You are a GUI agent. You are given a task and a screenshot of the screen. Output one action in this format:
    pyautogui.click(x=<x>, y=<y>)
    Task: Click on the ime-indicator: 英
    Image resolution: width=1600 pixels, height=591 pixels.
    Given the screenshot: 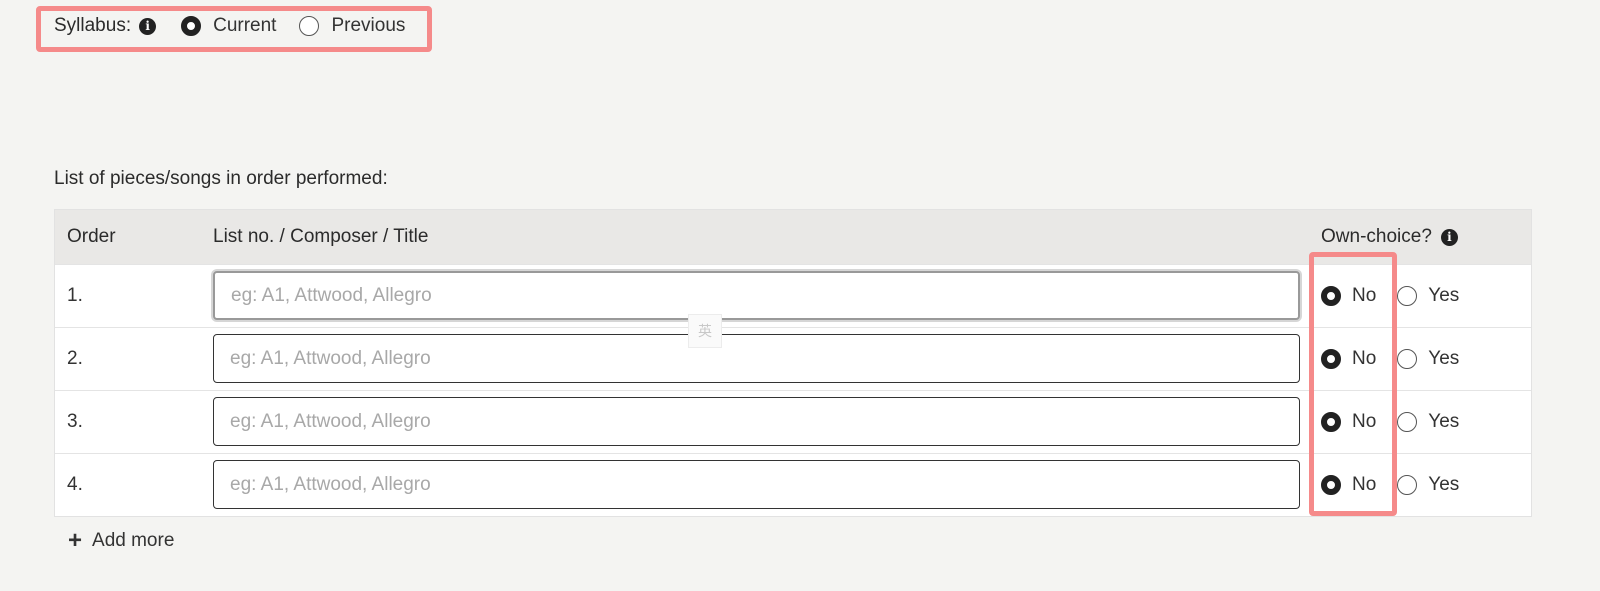 What is the action you would take?
    pyautogui.click(x=705, y=331)
    